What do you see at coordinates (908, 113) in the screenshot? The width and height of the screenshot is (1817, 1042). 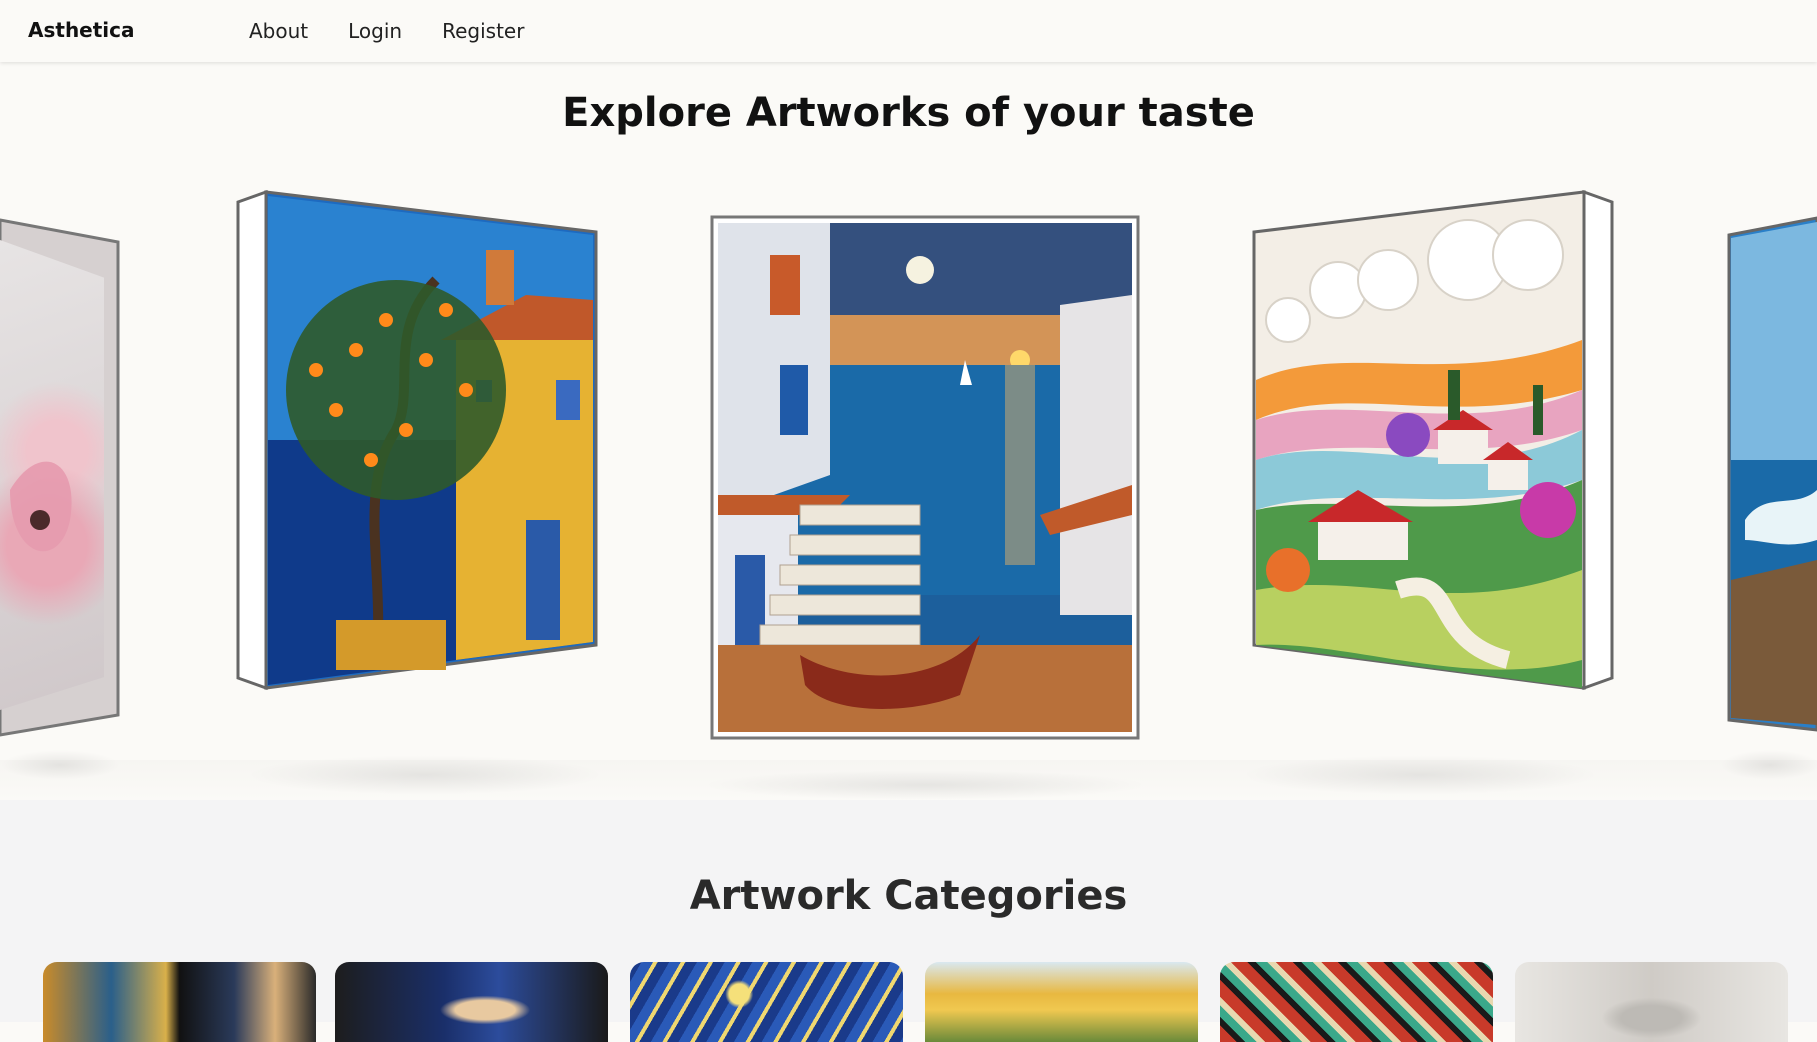 I see `hero-title: Explore Artworks of your taste` at bounding box center [908, 113].